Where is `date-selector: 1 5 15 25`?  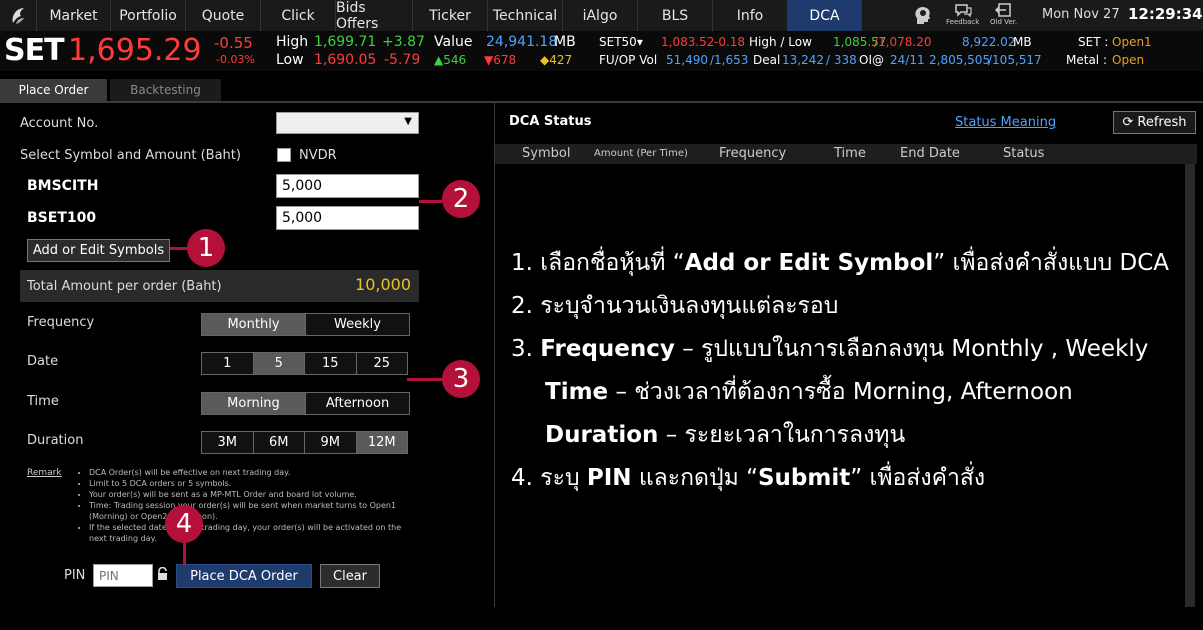 date-selector: 1 5 15 25 is located at coordinates (304, 363).